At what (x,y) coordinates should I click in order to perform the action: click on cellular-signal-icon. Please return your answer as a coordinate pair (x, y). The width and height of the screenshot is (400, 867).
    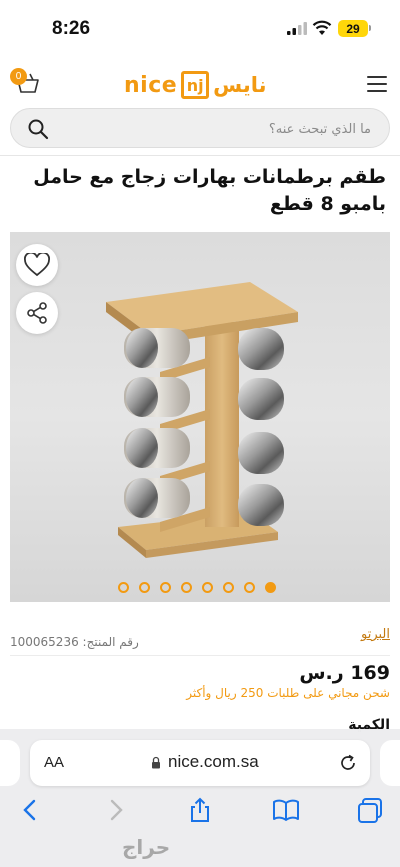
    Looking at the image, I should click on (297, 28).